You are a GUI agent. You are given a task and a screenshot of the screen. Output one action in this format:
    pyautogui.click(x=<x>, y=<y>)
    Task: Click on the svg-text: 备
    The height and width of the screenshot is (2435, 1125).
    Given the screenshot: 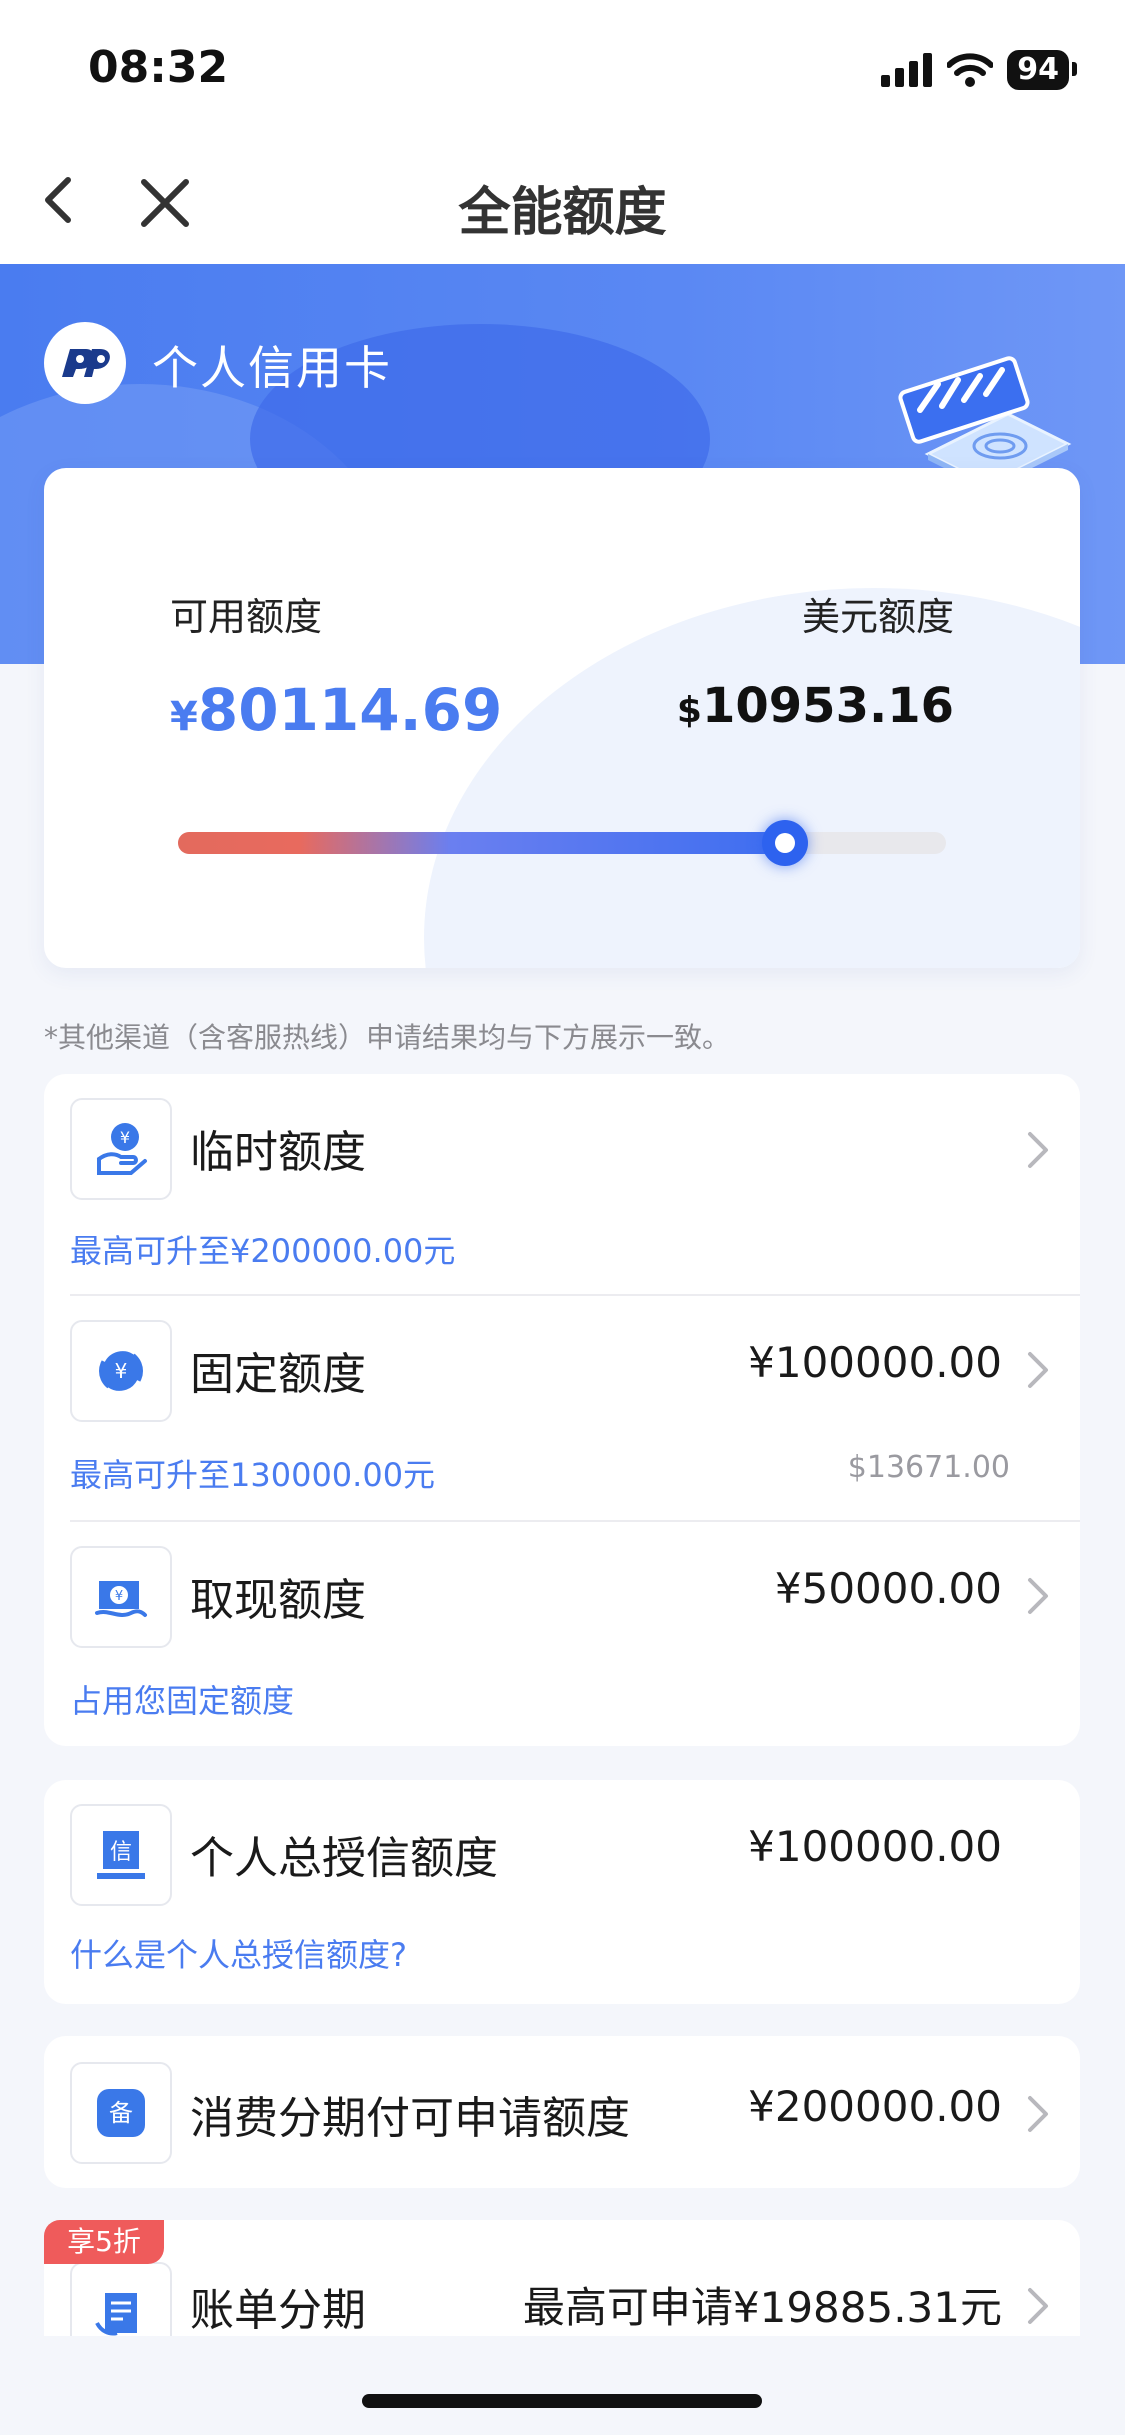 What is the action you would take?
    pyautogui.click(x=121, y=2113)
    